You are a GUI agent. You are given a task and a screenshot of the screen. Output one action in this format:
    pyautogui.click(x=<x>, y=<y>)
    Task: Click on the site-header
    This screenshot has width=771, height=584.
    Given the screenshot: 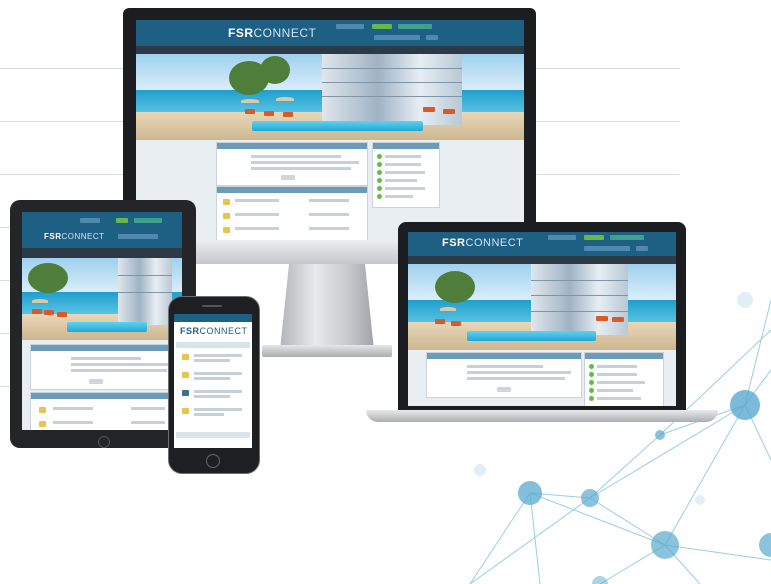 What is the action you would take?
    pyautogui.click(x=213, y=318)
    